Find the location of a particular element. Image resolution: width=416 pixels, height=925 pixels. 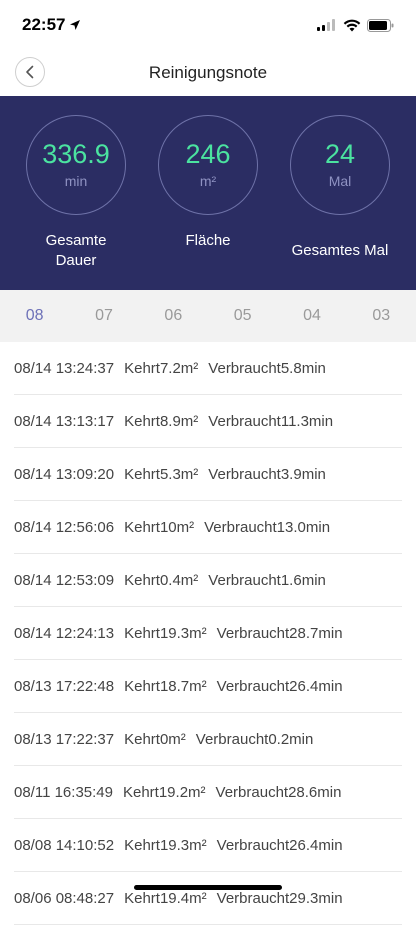

stat-value: 336.9 is located at coordinates (76, 154).